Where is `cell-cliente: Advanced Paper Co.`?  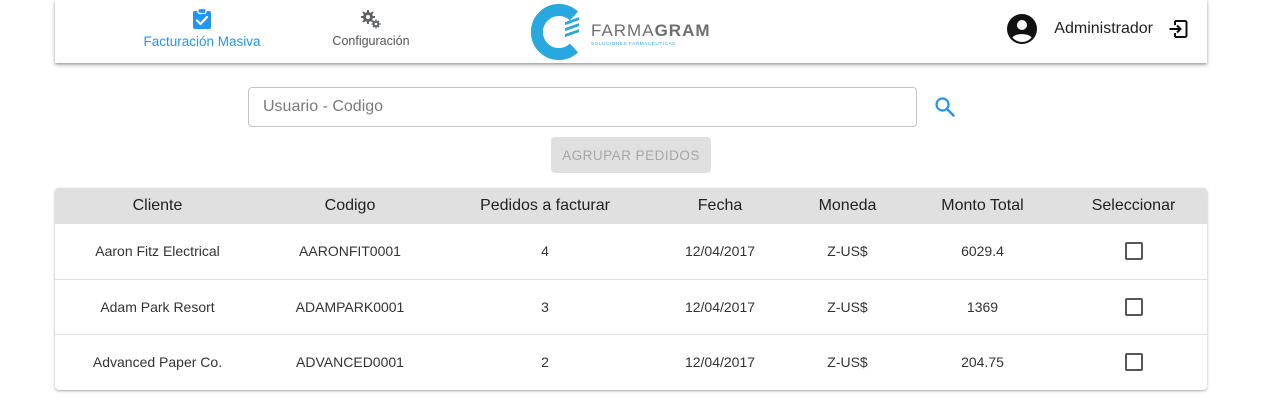 cell-cliente: Advanced Paper Co. is located at coordinates (157, 361).